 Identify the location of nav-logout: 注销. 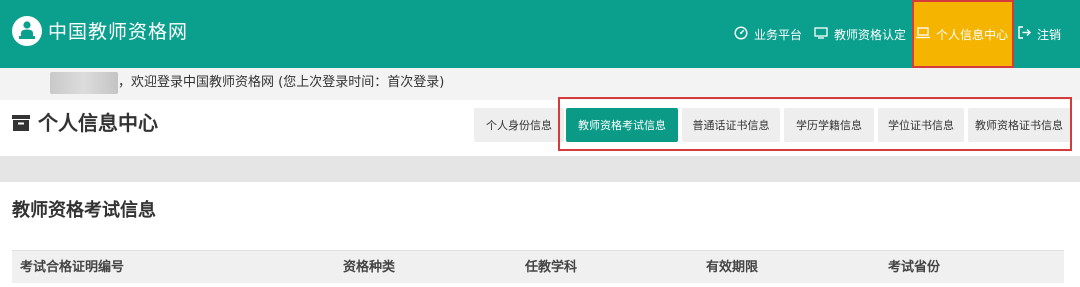
(1044, 34).